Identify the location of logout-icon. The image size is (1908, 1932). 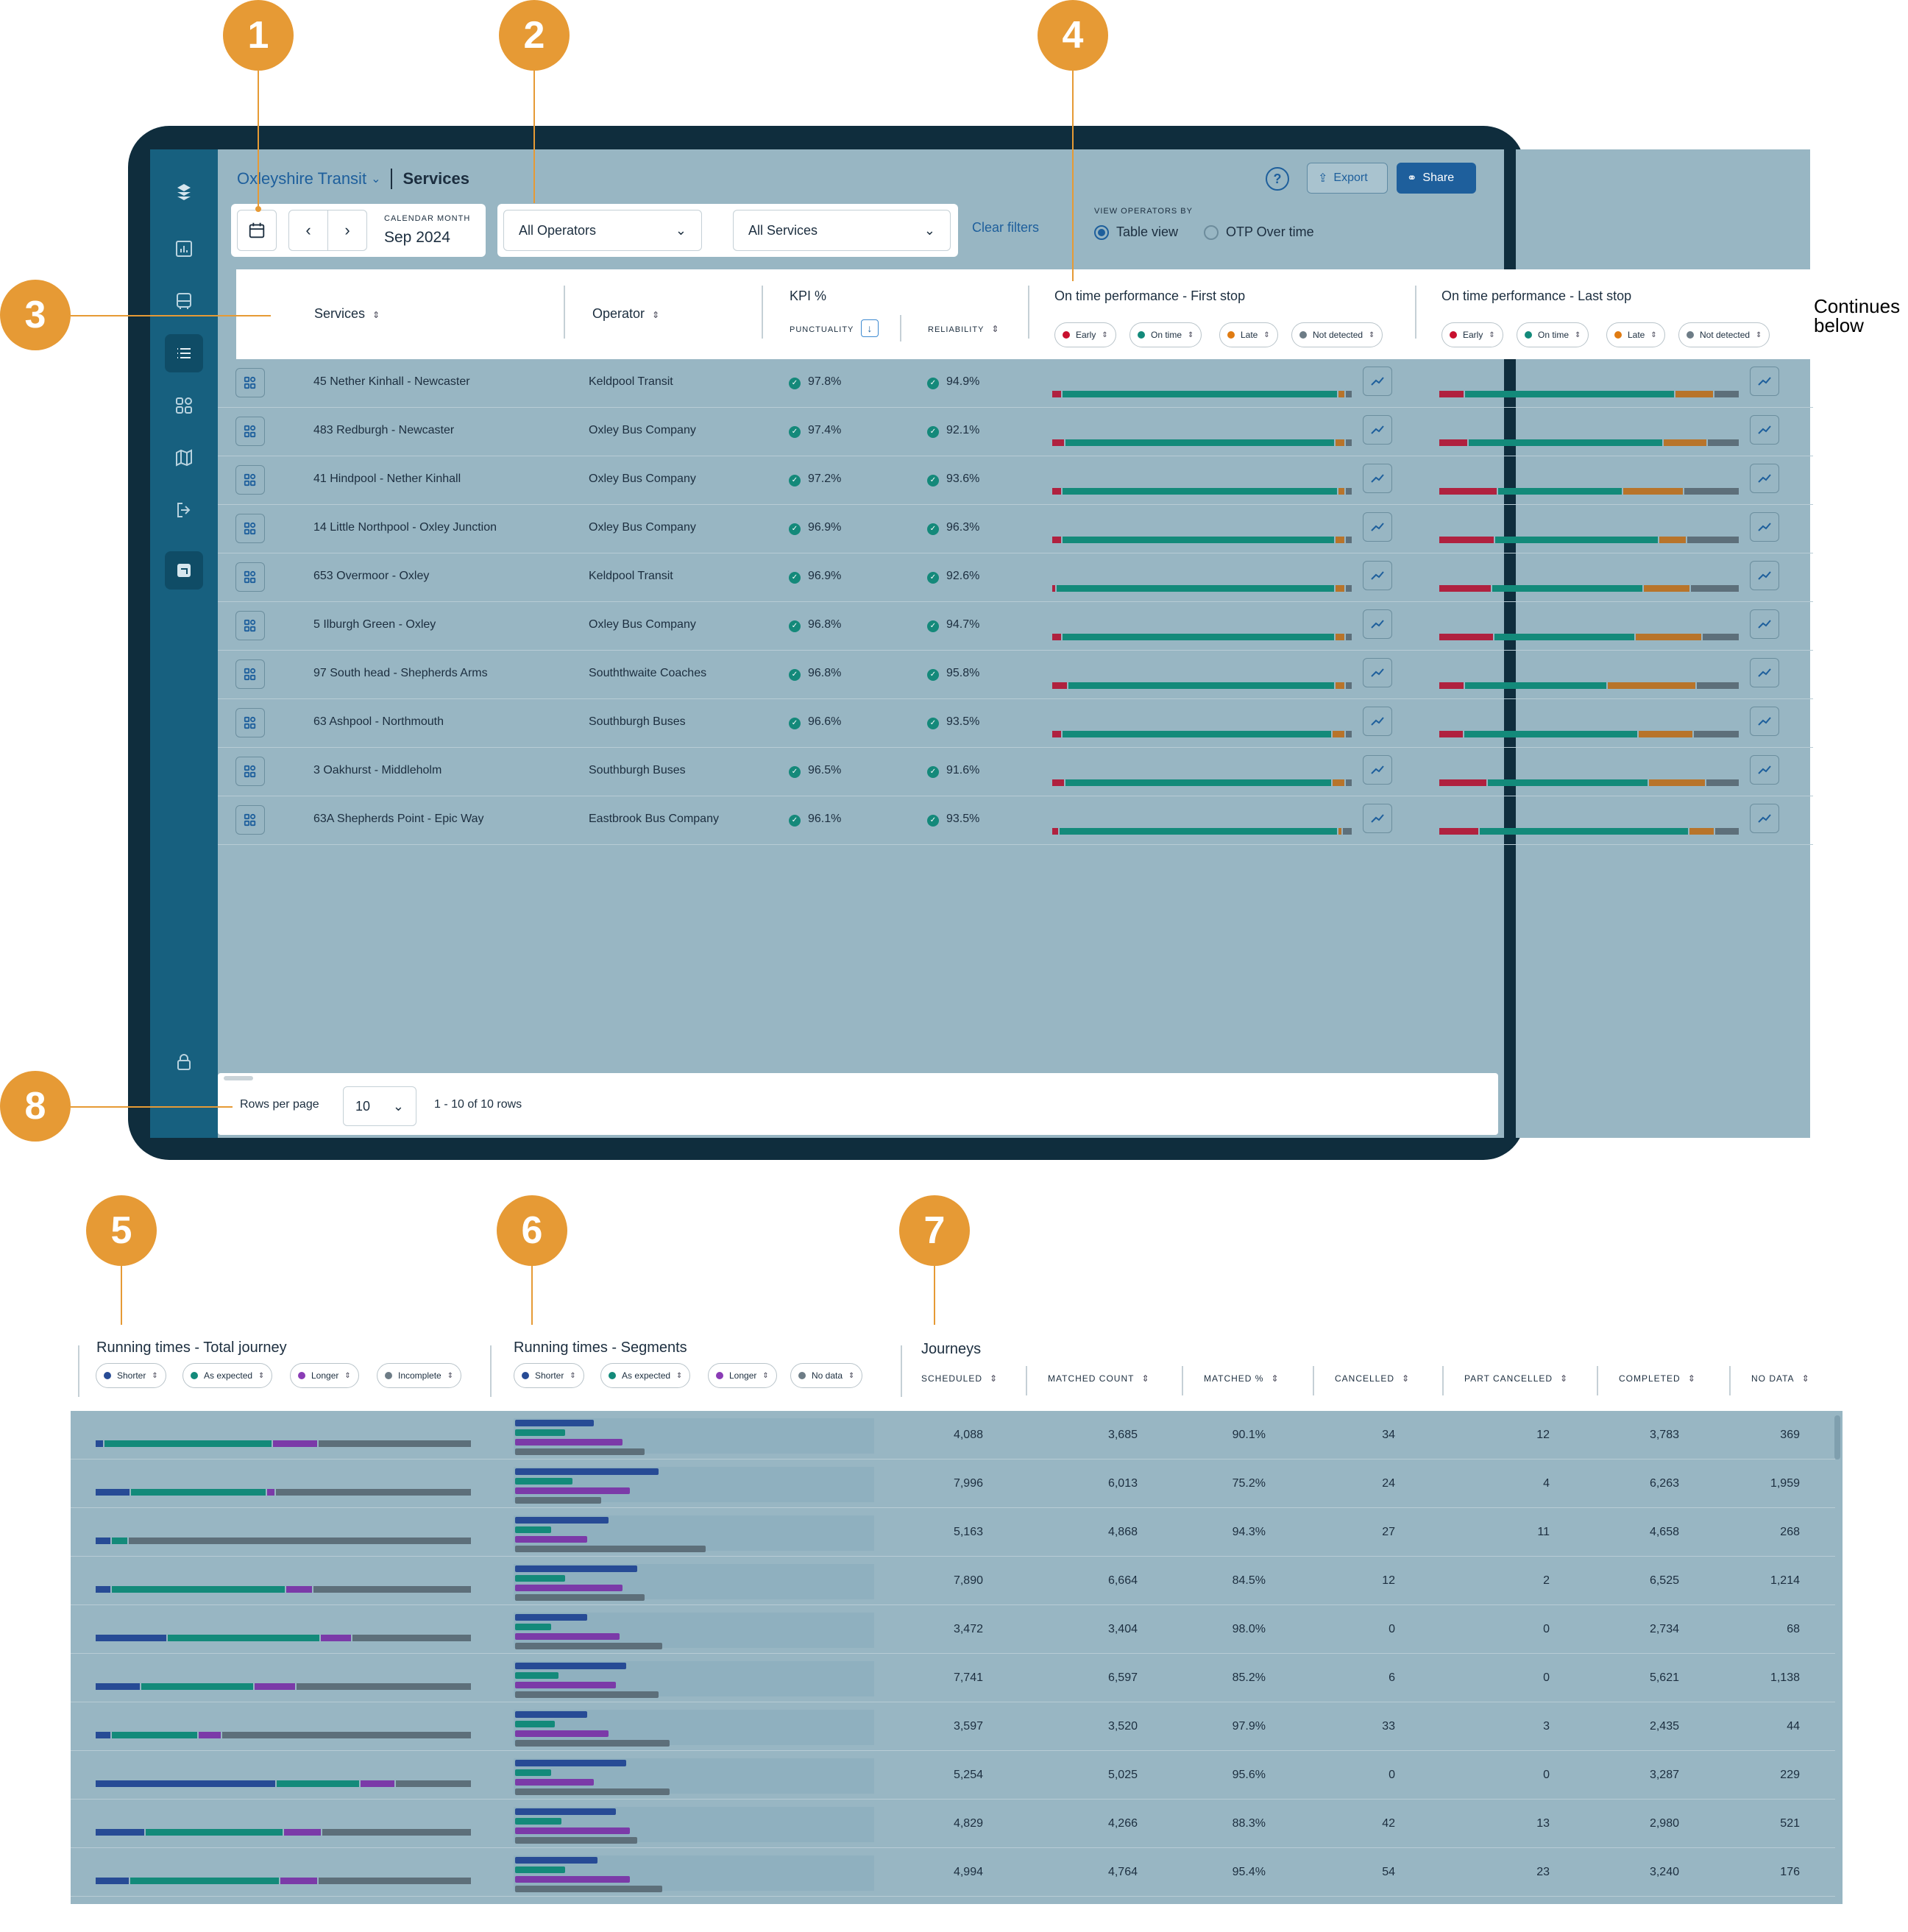
(184, 510).